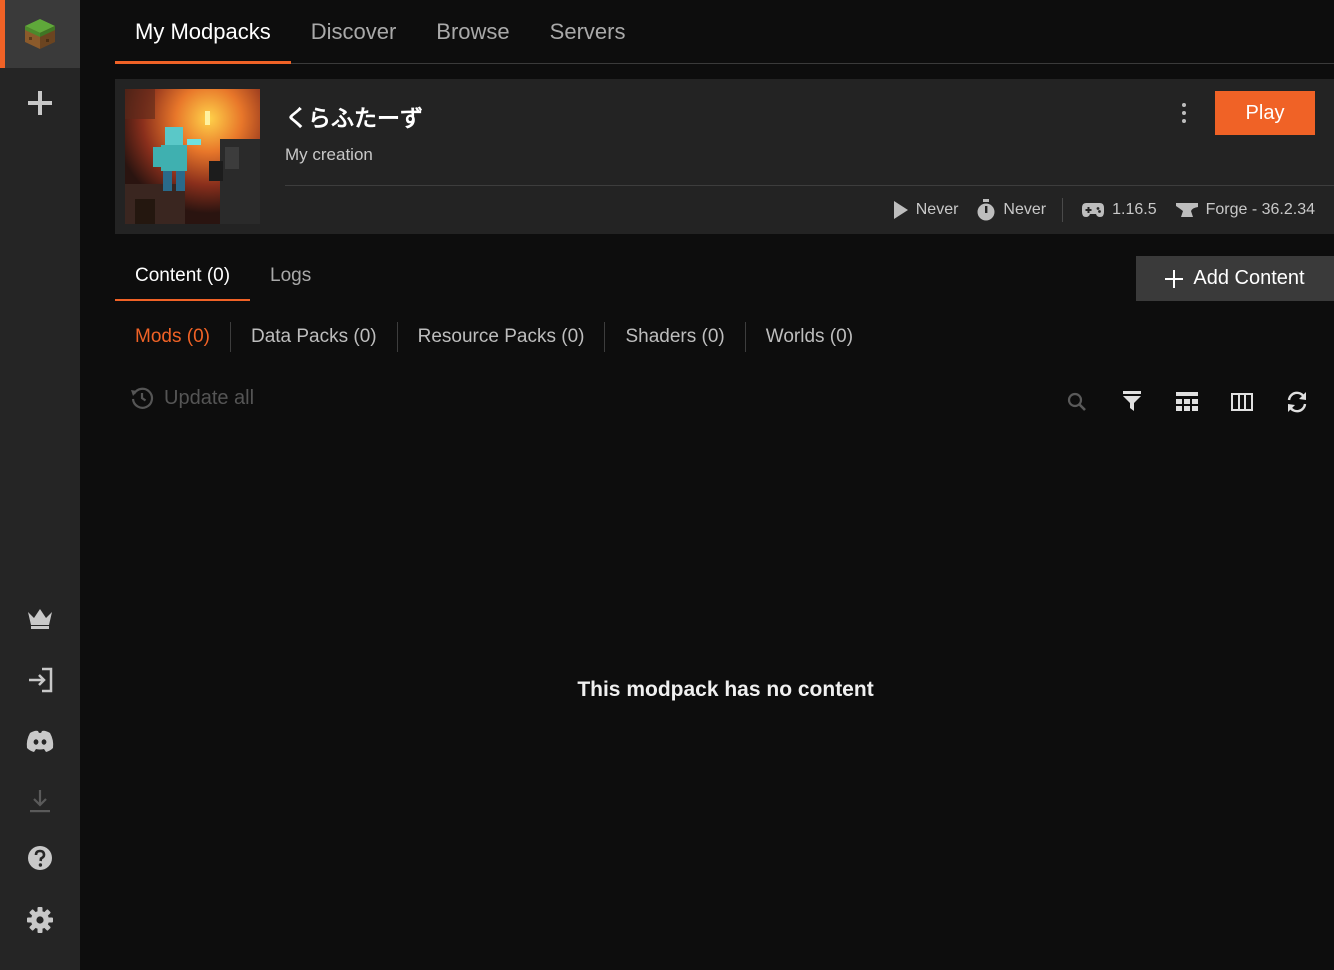 The width and height of the screenshot is (1334, 970). I want to click on login-icon, so click(41, 680).